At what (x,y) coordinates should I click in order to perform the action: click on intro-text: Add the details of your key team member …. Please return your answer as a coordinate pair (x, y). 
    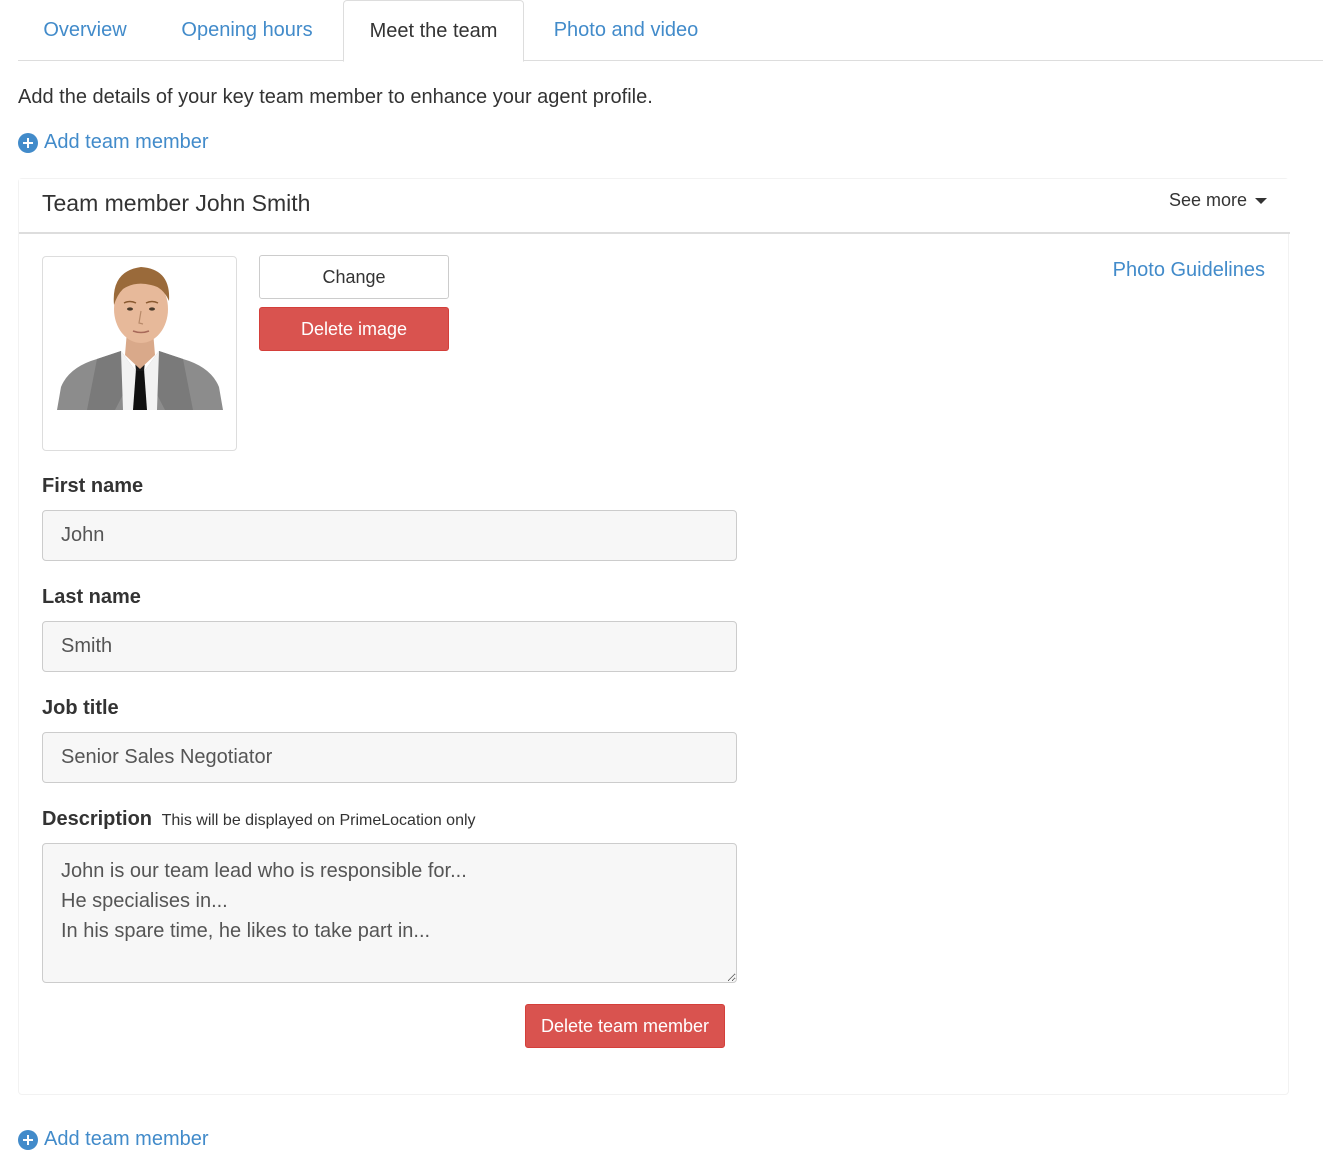
    Looking at the image, I should click on (335, 97).